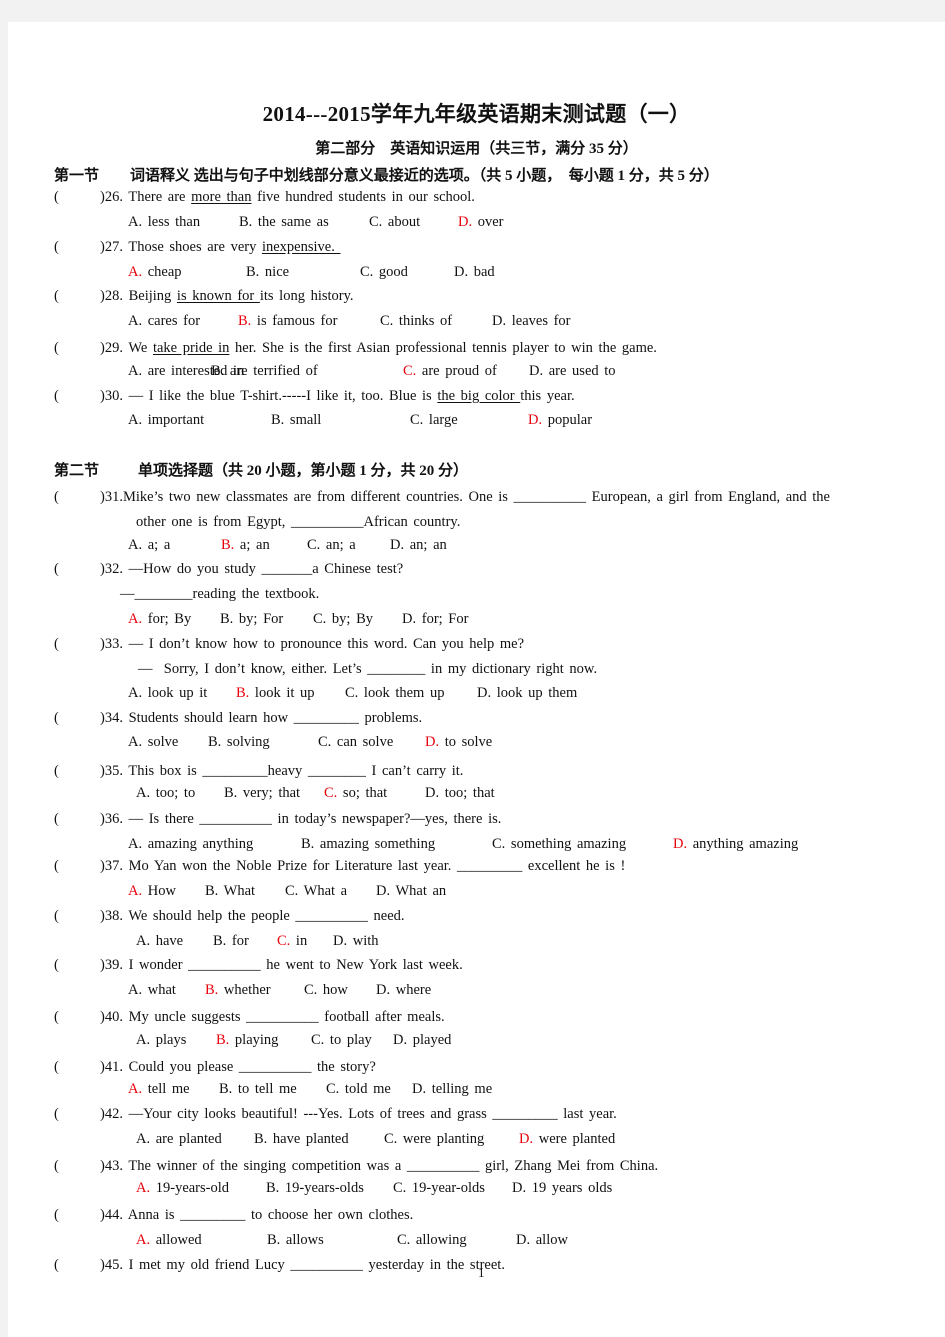 The width and height of the screenshot is (945, 1337). Describe the element at coordinates (165, 793) in the screenshot. I see `answer-option: A. too; to` at that location.